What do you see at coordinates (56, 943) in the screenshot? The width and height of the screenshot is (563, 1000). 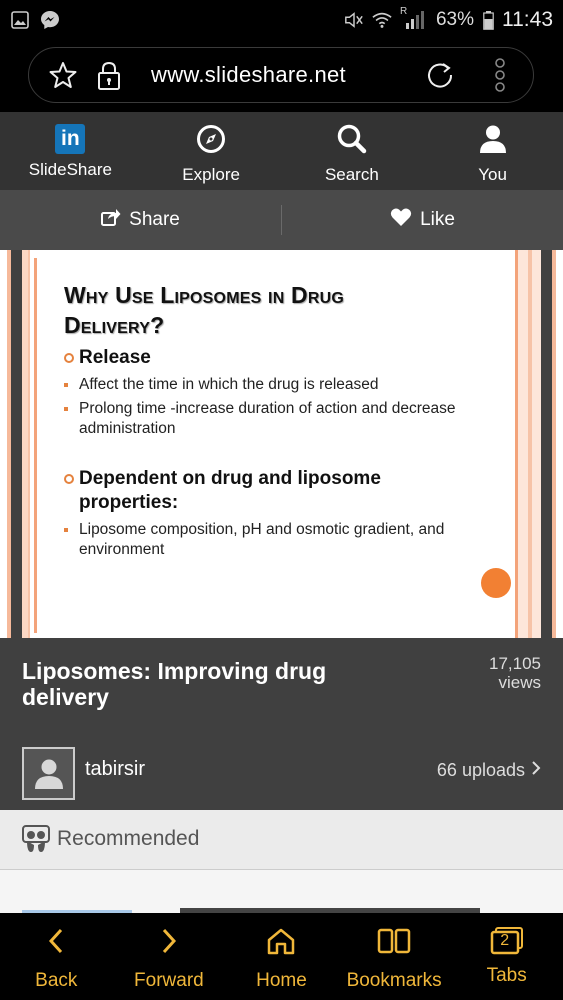 I see `chevron-left-icon` at bounding box center [56, 943].